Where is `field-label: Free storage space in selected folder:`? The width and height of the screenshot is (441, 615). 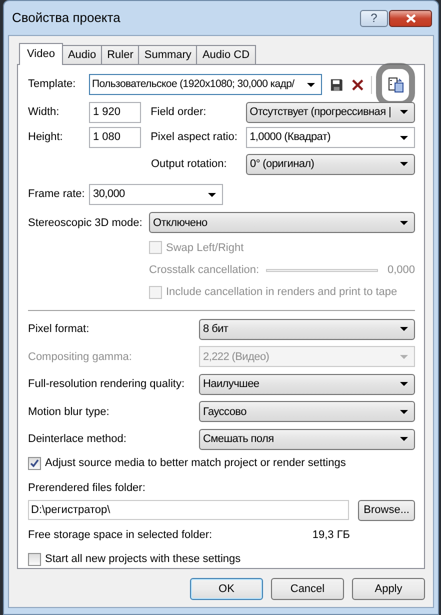
field-label: Free storage space in selected folder: is located at coordinates (120, 535).